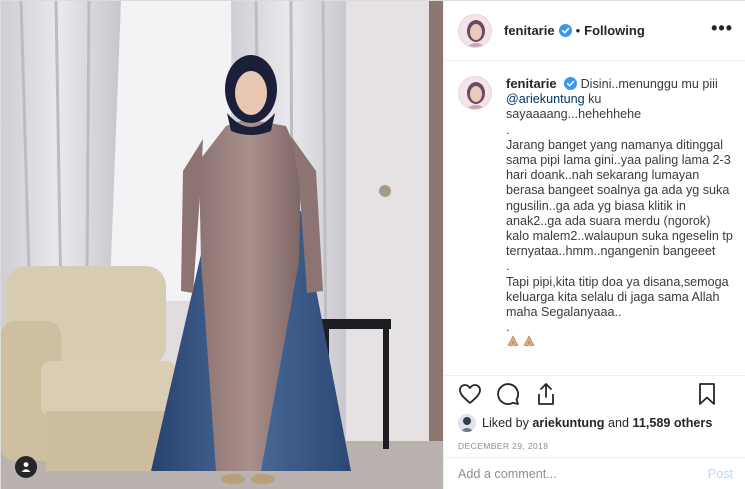  I want to click on praying-hands-emoji, so click(619, 342).